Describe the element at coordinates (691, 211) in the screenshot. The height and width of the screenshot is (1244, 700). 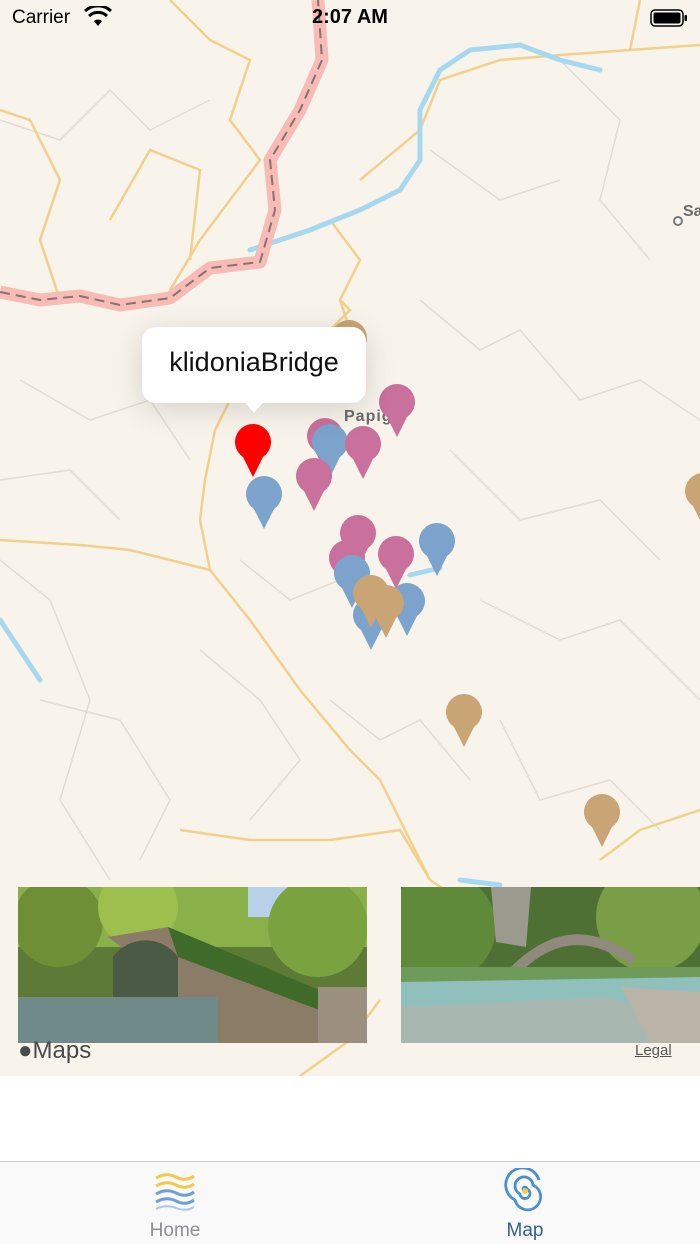
I see `place-label-partial: Sa` at that location.